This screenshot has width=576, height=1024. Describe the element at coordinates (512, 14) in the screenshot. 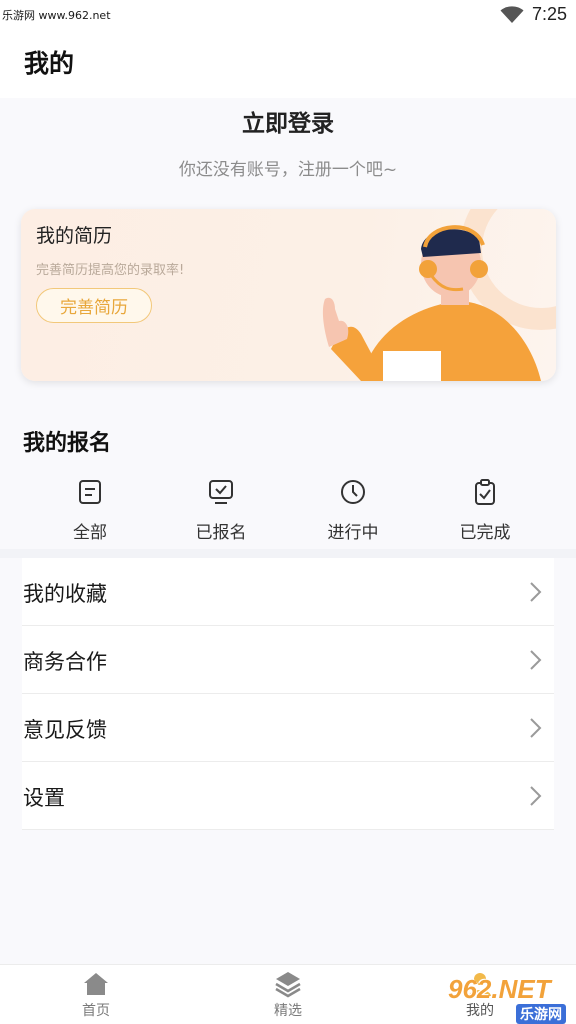

I see `wifi-icon` at that location.